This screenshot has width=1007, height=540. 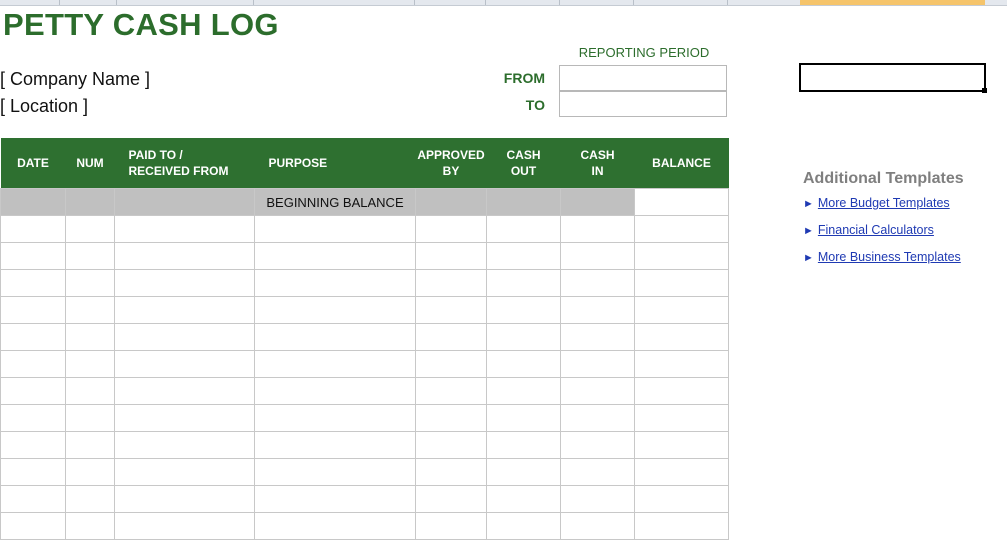 I want to click on from-date-cell, so click(x=643, y=78).